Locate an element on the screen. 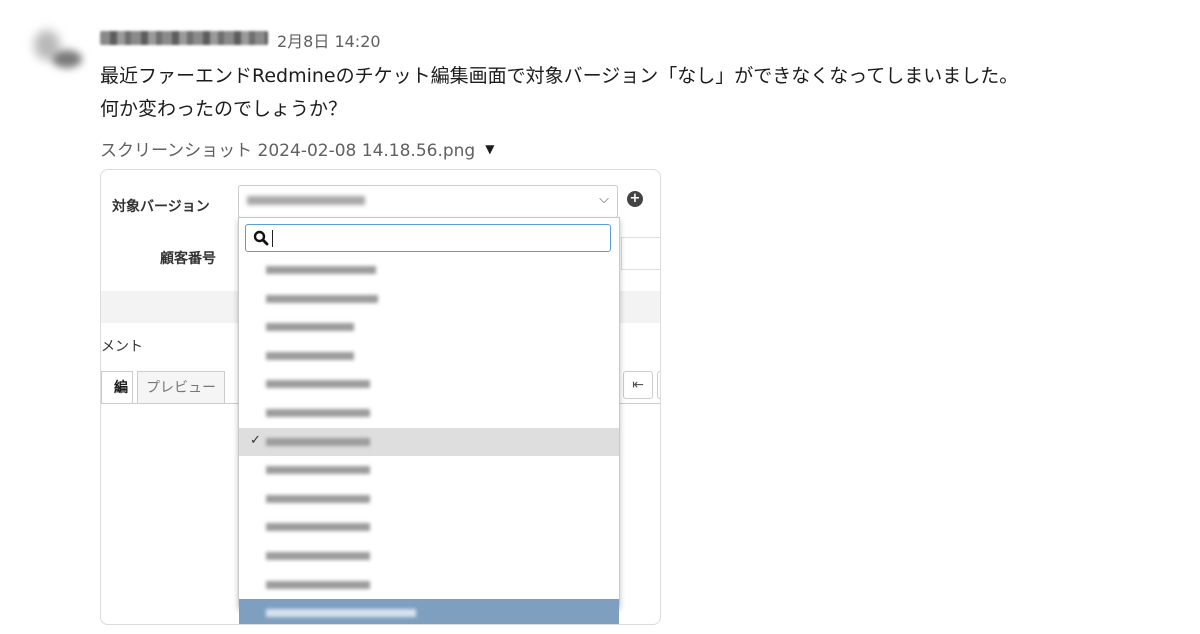 This screenshot has height=634, width=1200. check-icon: ✓ is located at coordinates (255, 440).